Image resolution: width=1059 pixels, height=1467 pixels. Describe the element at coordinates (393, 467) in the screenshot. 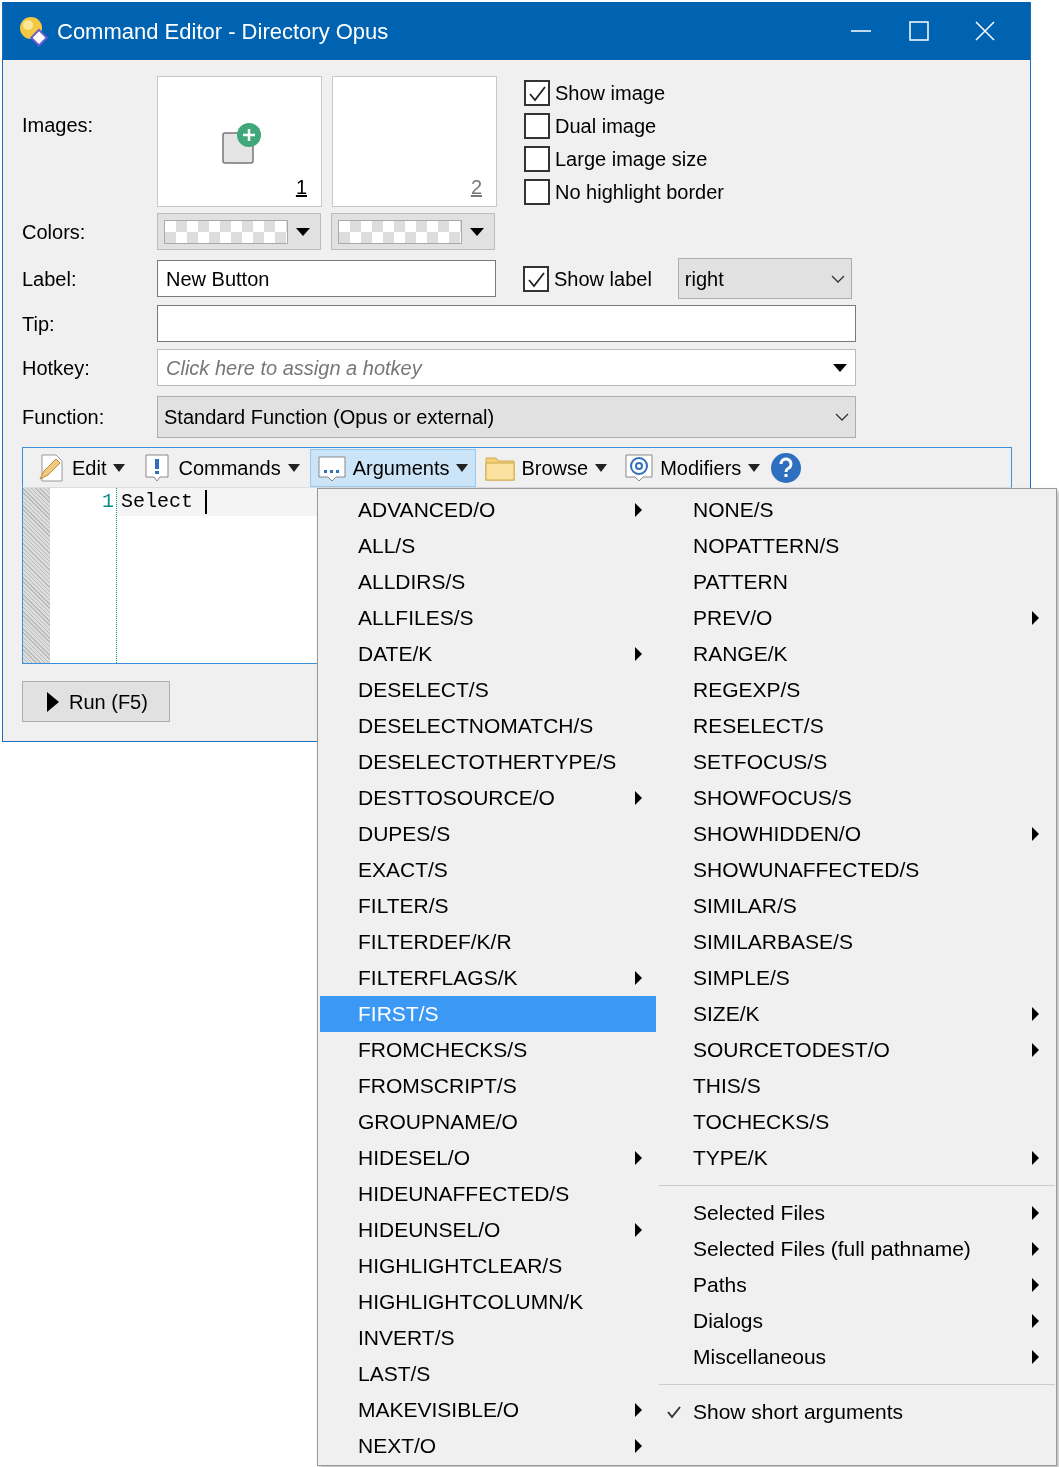

I see `toolbar-button: Arguments` at that location.